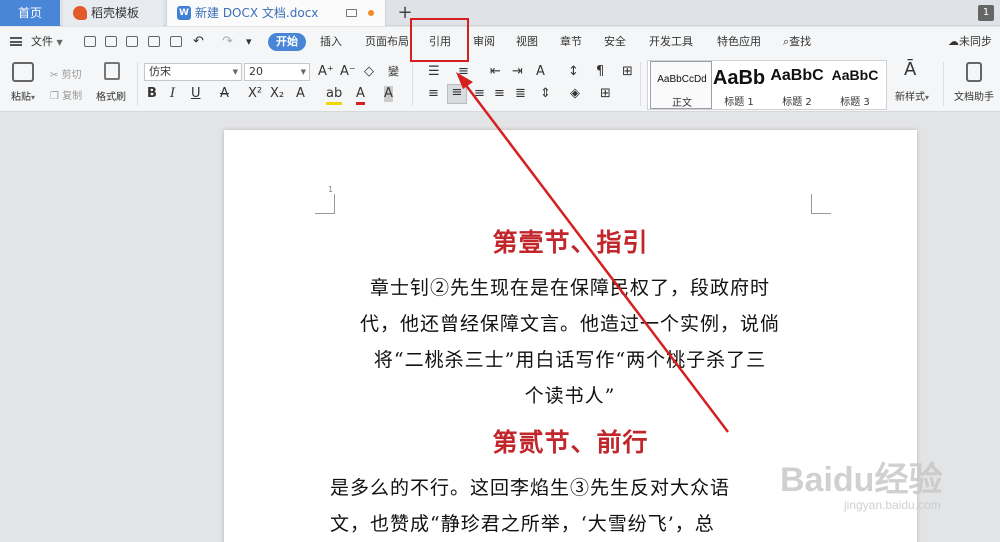 Image resolution: width=1000 pixels, height=542 pixels. Describe the element at coordinates (464, 80) in the screenshot. I see `arrow-head` at that location.